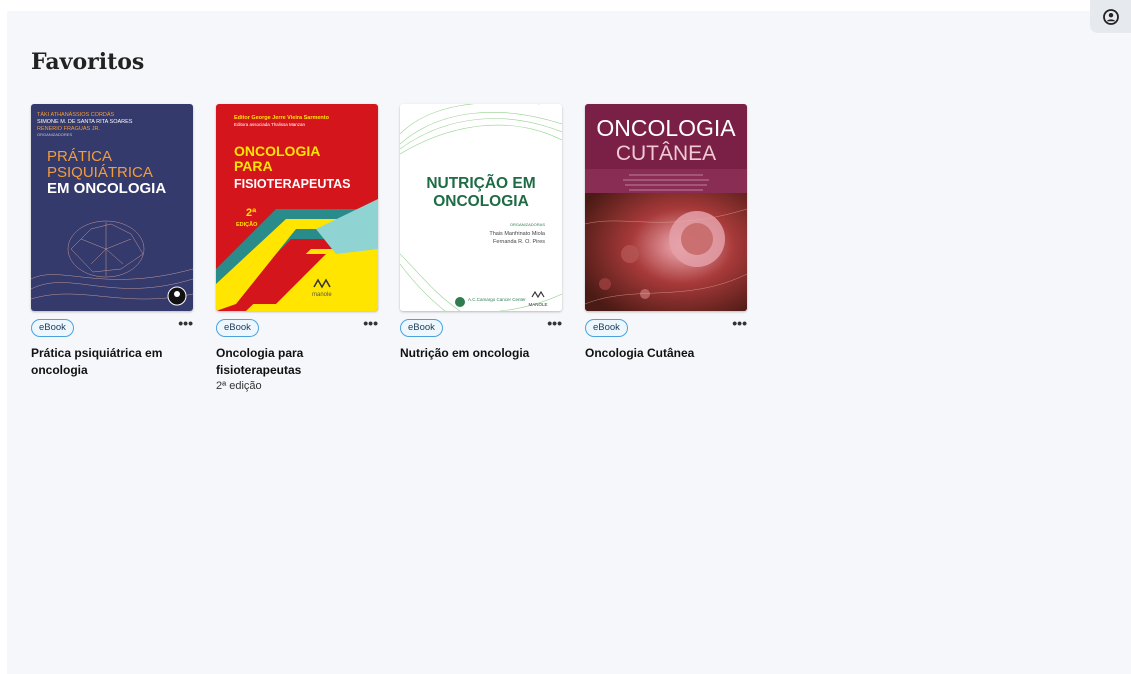 Image resolution: width=1131 pixels, height=674 pixels. Describe the element at coordinates (666, 153) in the screenshot. I see `cover-title: CUTÂNEA` at that location.